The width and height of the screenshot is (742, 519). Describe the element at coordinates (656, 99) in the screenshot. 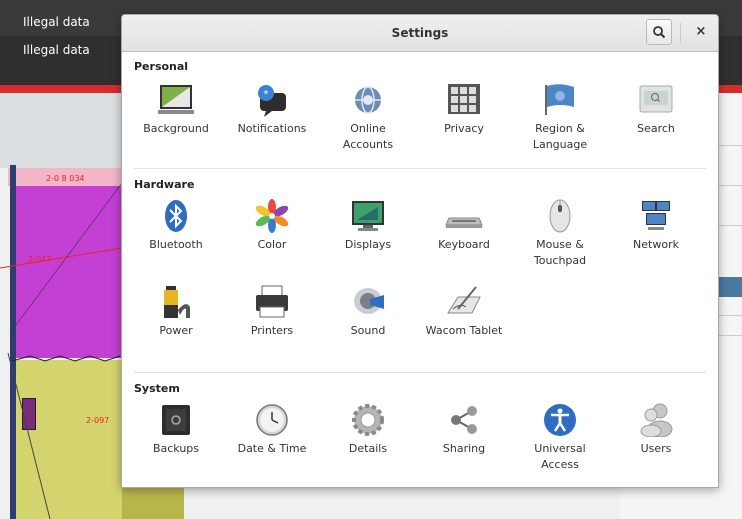

I see `search-panel-icon` at that location.